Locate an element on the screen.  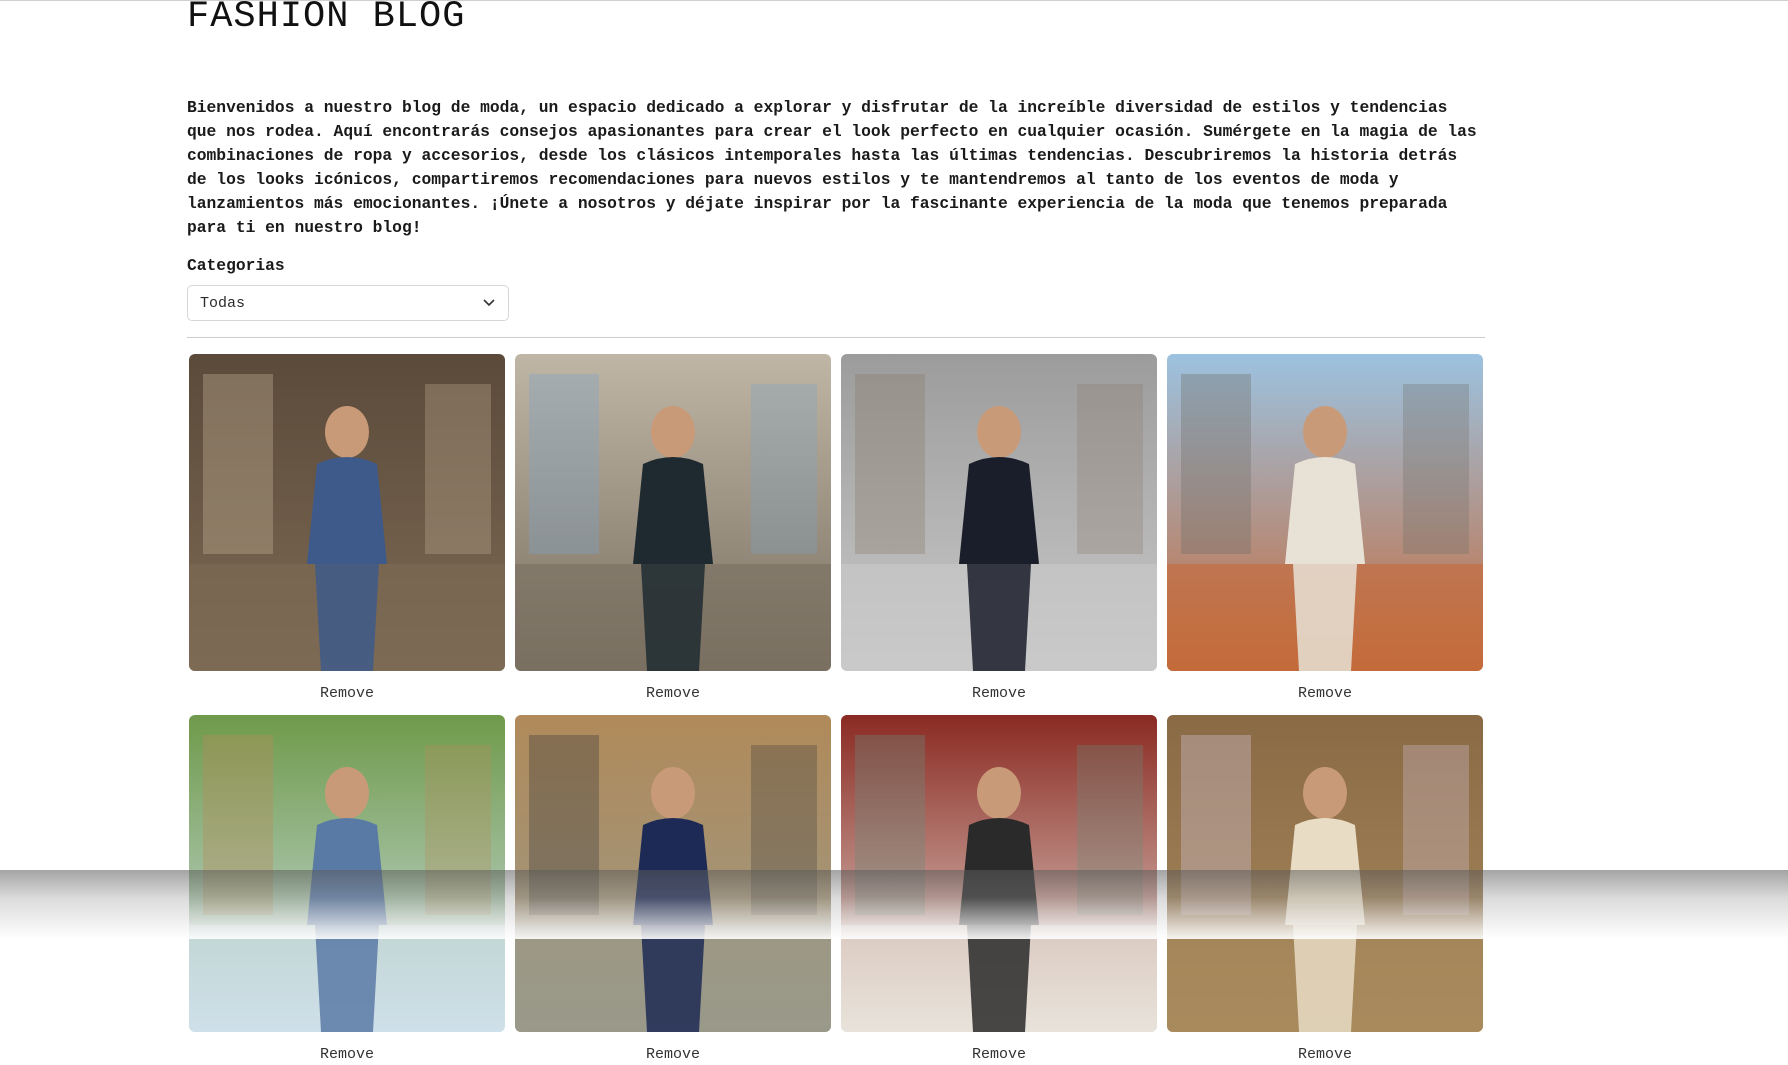
category-select-value: Todas is located at coordinates (223, 303).